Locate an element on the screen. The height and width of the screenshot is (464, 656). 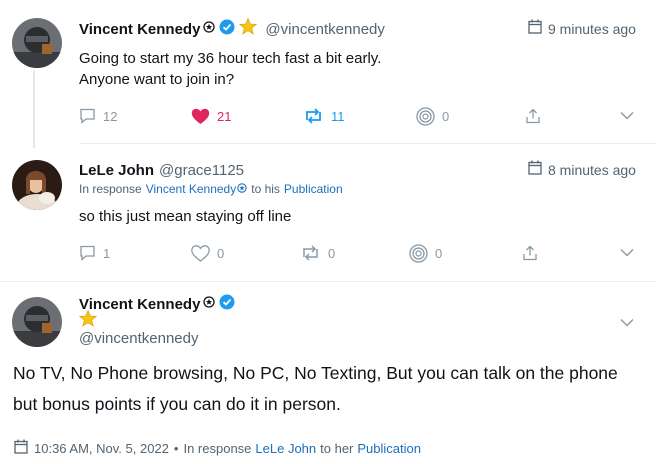
author-handle: @grace1125 is located at coordinates (201, 170).